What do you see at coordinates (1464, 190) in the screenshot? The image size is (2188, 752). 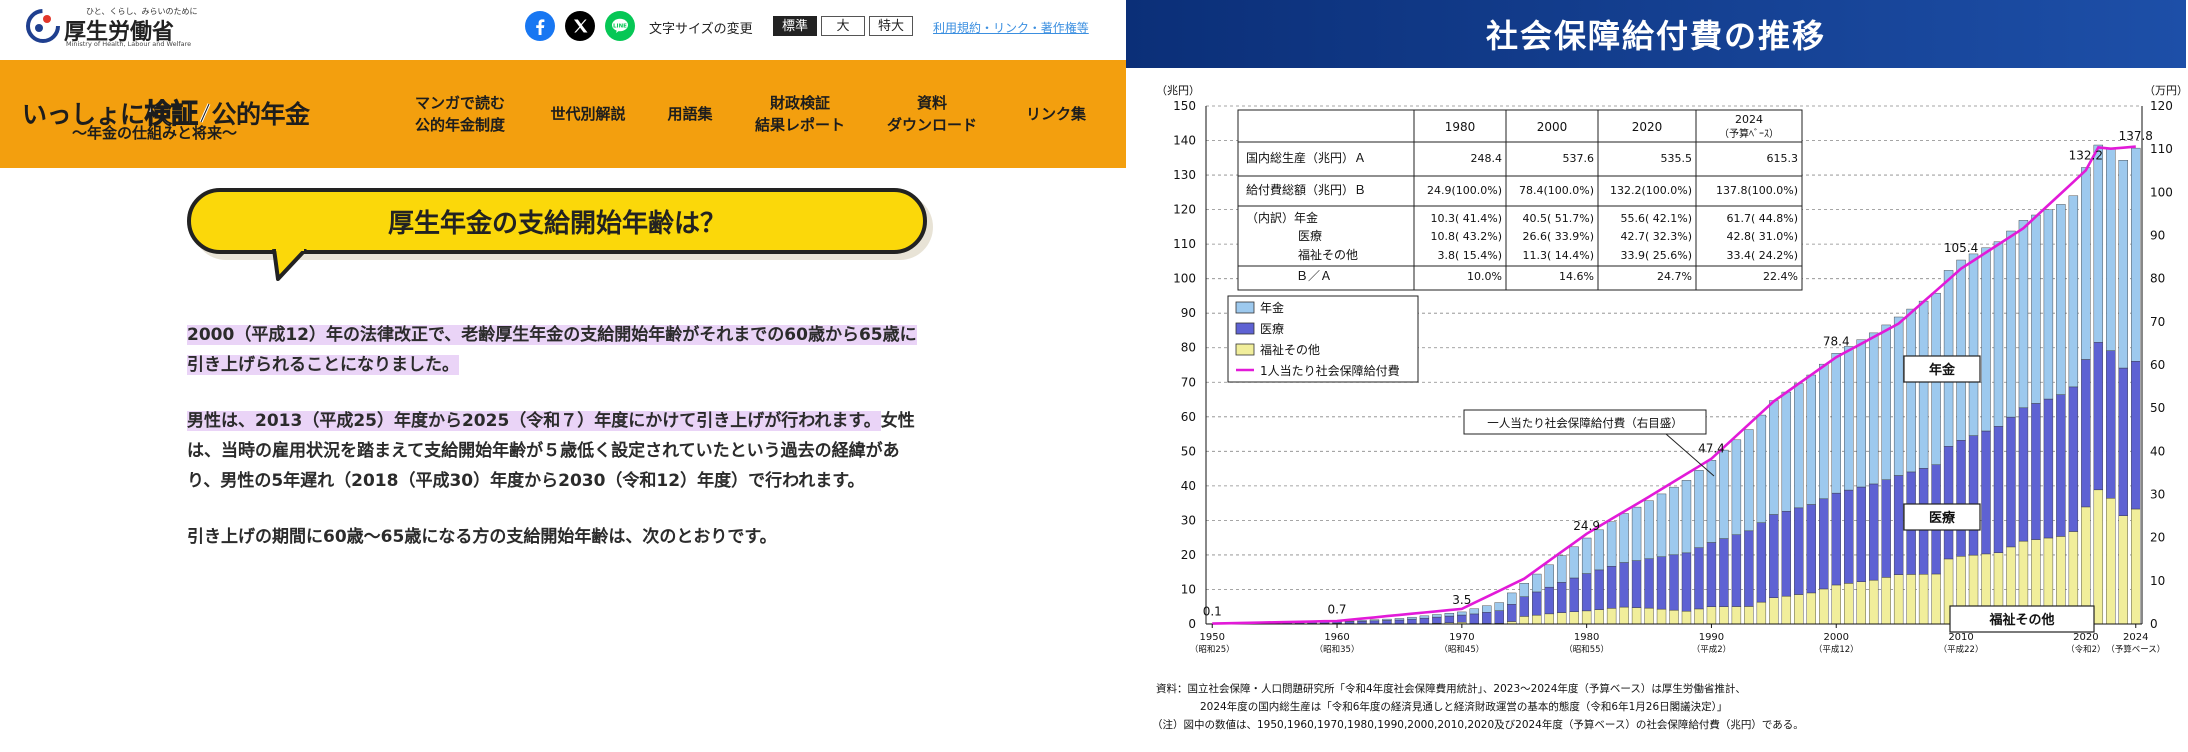 I see `table-cell: 24.9(100.0%)` at bounding box center [1464, 190].